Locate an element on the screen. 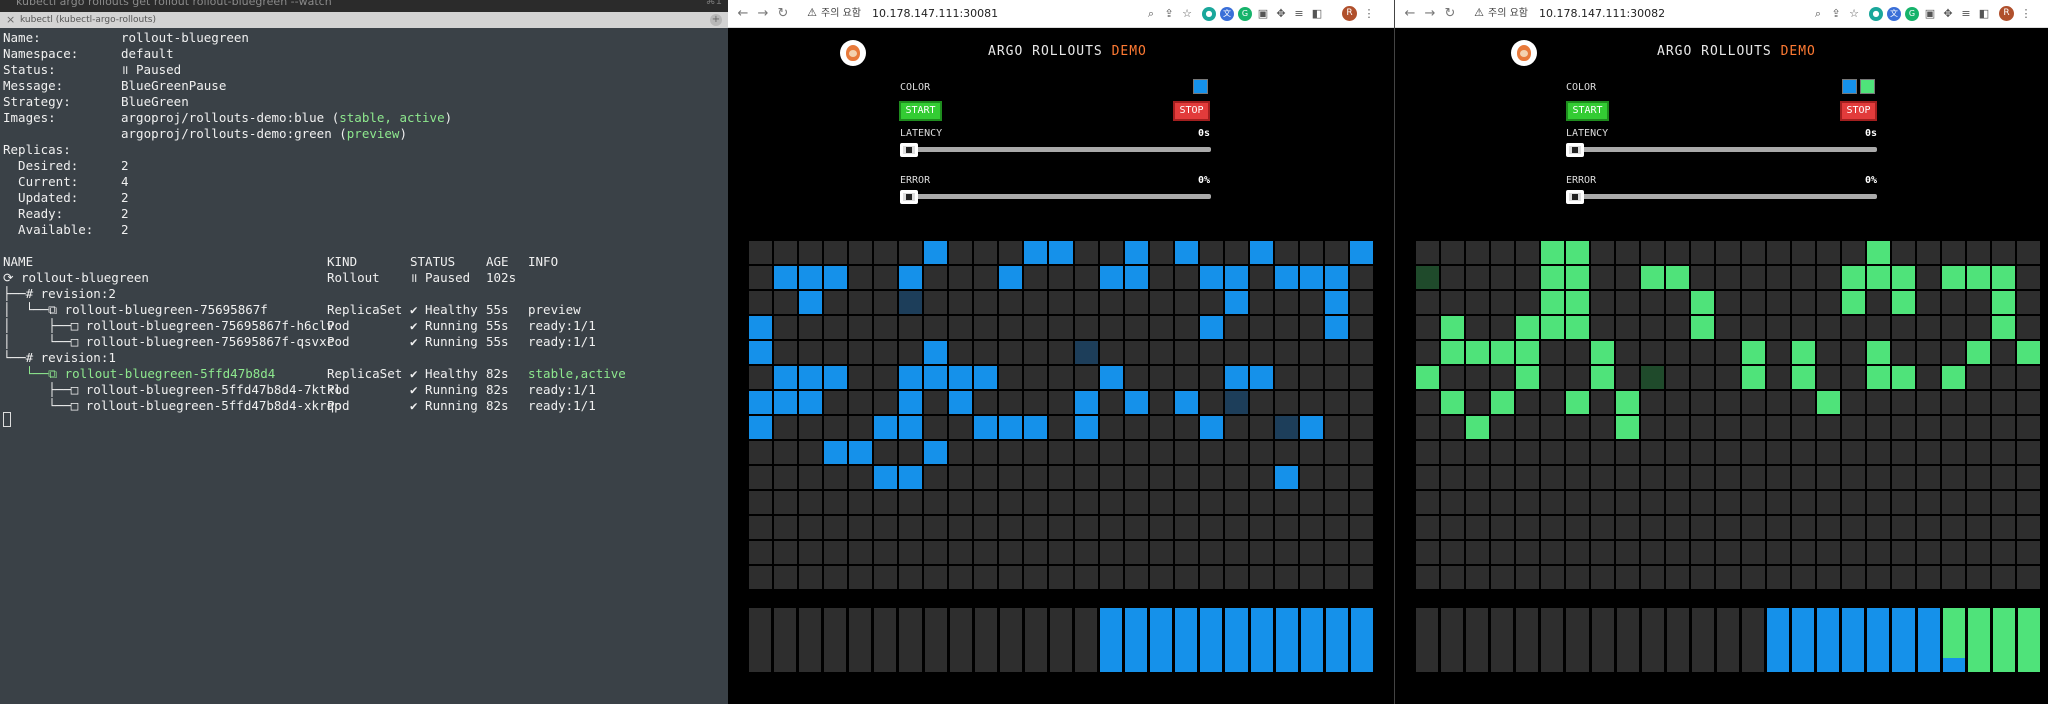 The height and width of the screenshot is (704, 2048). value-highlight: stable, active is located at coordinates (392, 117).